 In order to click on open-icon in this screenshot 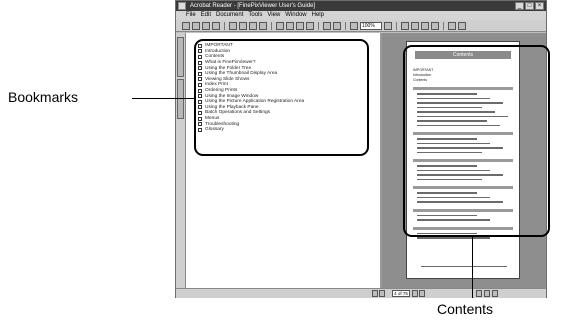, I will do `click(186, 25)`.